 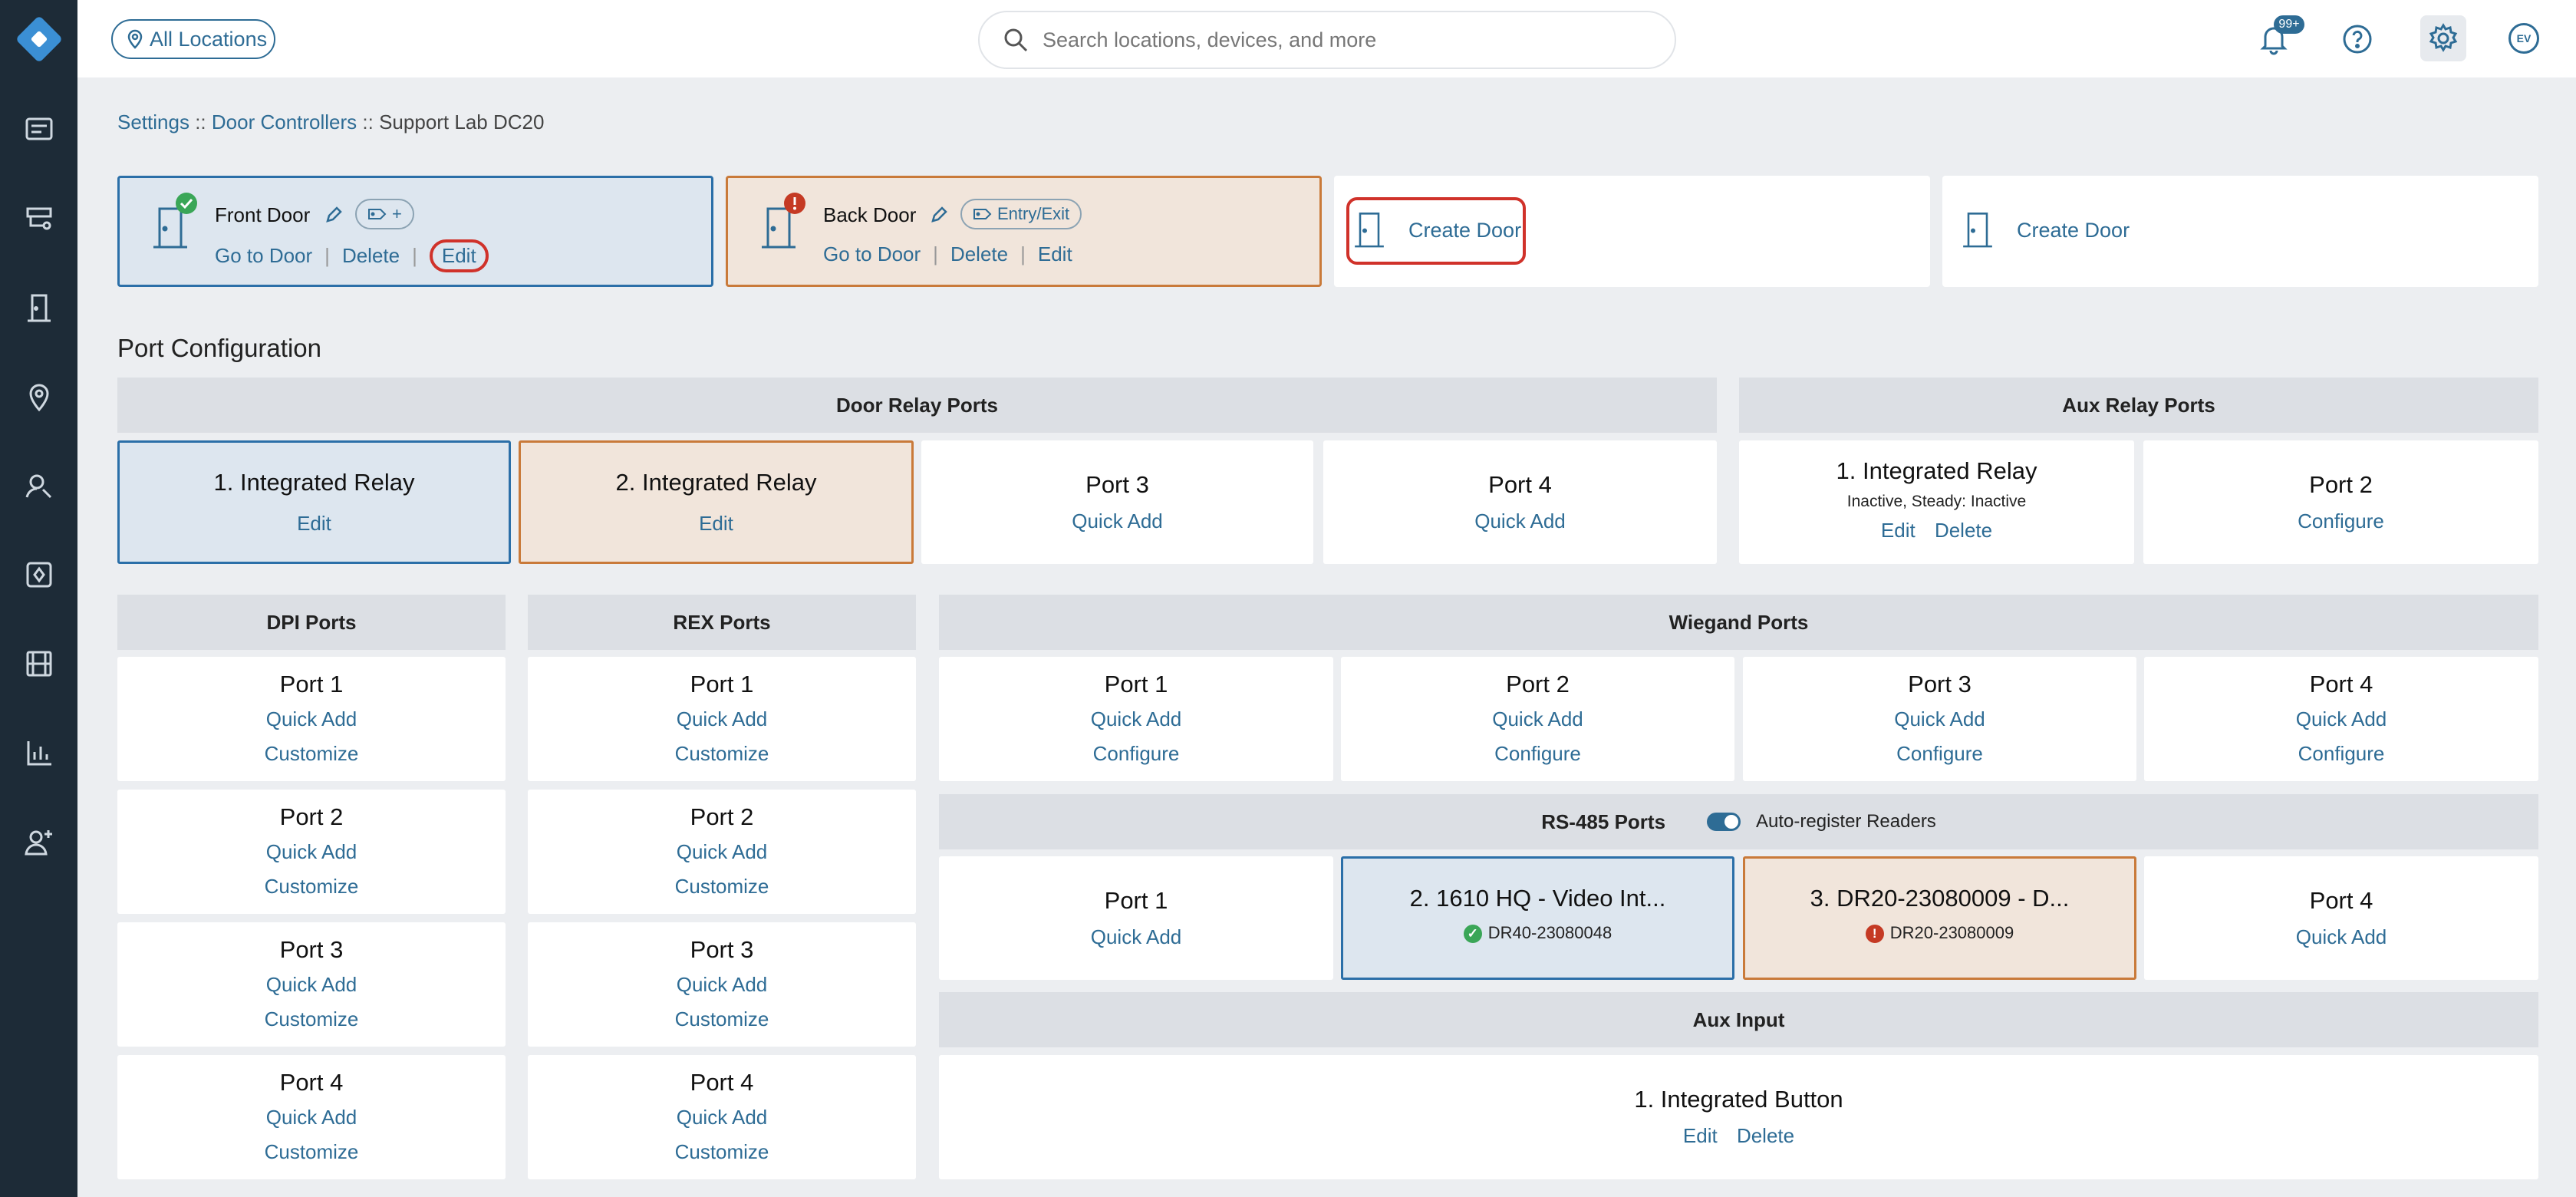 What do you see at coordinates (1939, 918) in the screenshot?
I see `rs485-reader-card: 3. DR20-23080009 - D... ! DR20-23080009` at bounding box center [1939, 918].